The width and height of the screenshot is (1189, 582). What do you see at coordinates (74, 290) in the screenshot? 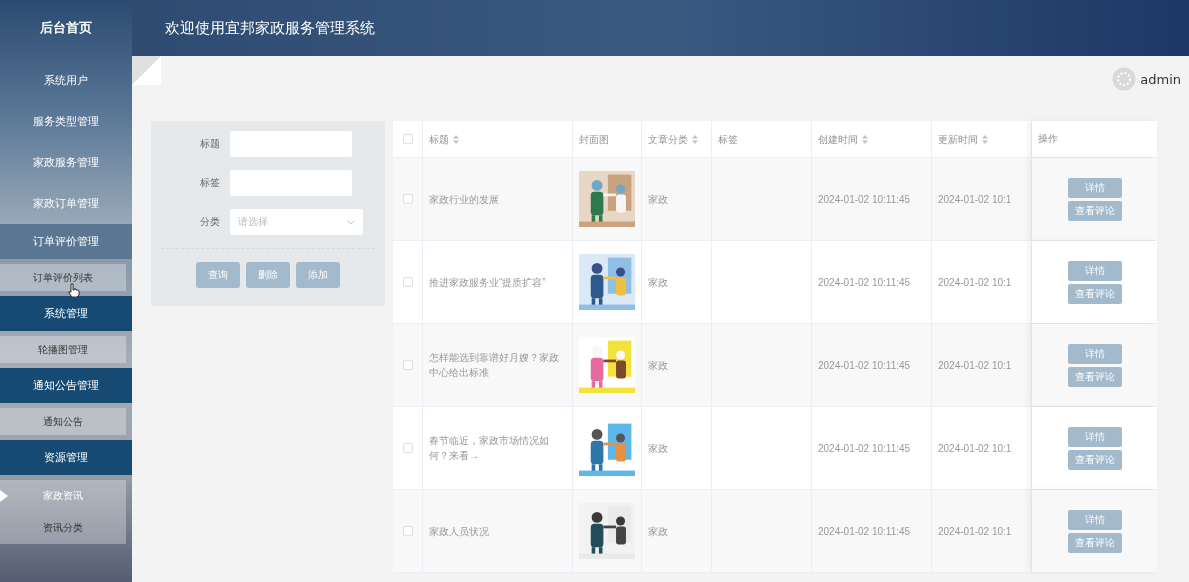
I see `hand-cursor-icon` at bounding box center [74, 290].